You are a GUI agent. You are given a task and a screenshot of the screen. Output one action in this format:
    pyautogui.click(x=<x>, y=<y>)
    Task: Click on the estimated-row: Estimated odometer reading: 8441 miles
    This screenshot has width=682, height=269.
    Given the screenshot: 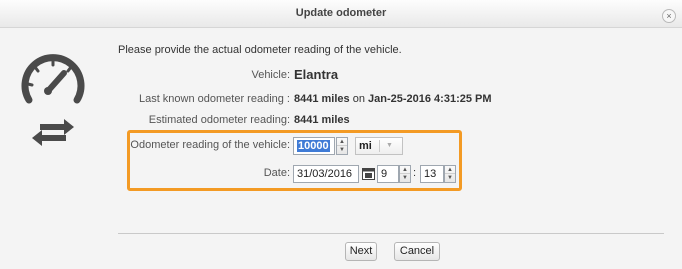 What is the action you would take?
    pyautogui.click(x=341, y=122)
    